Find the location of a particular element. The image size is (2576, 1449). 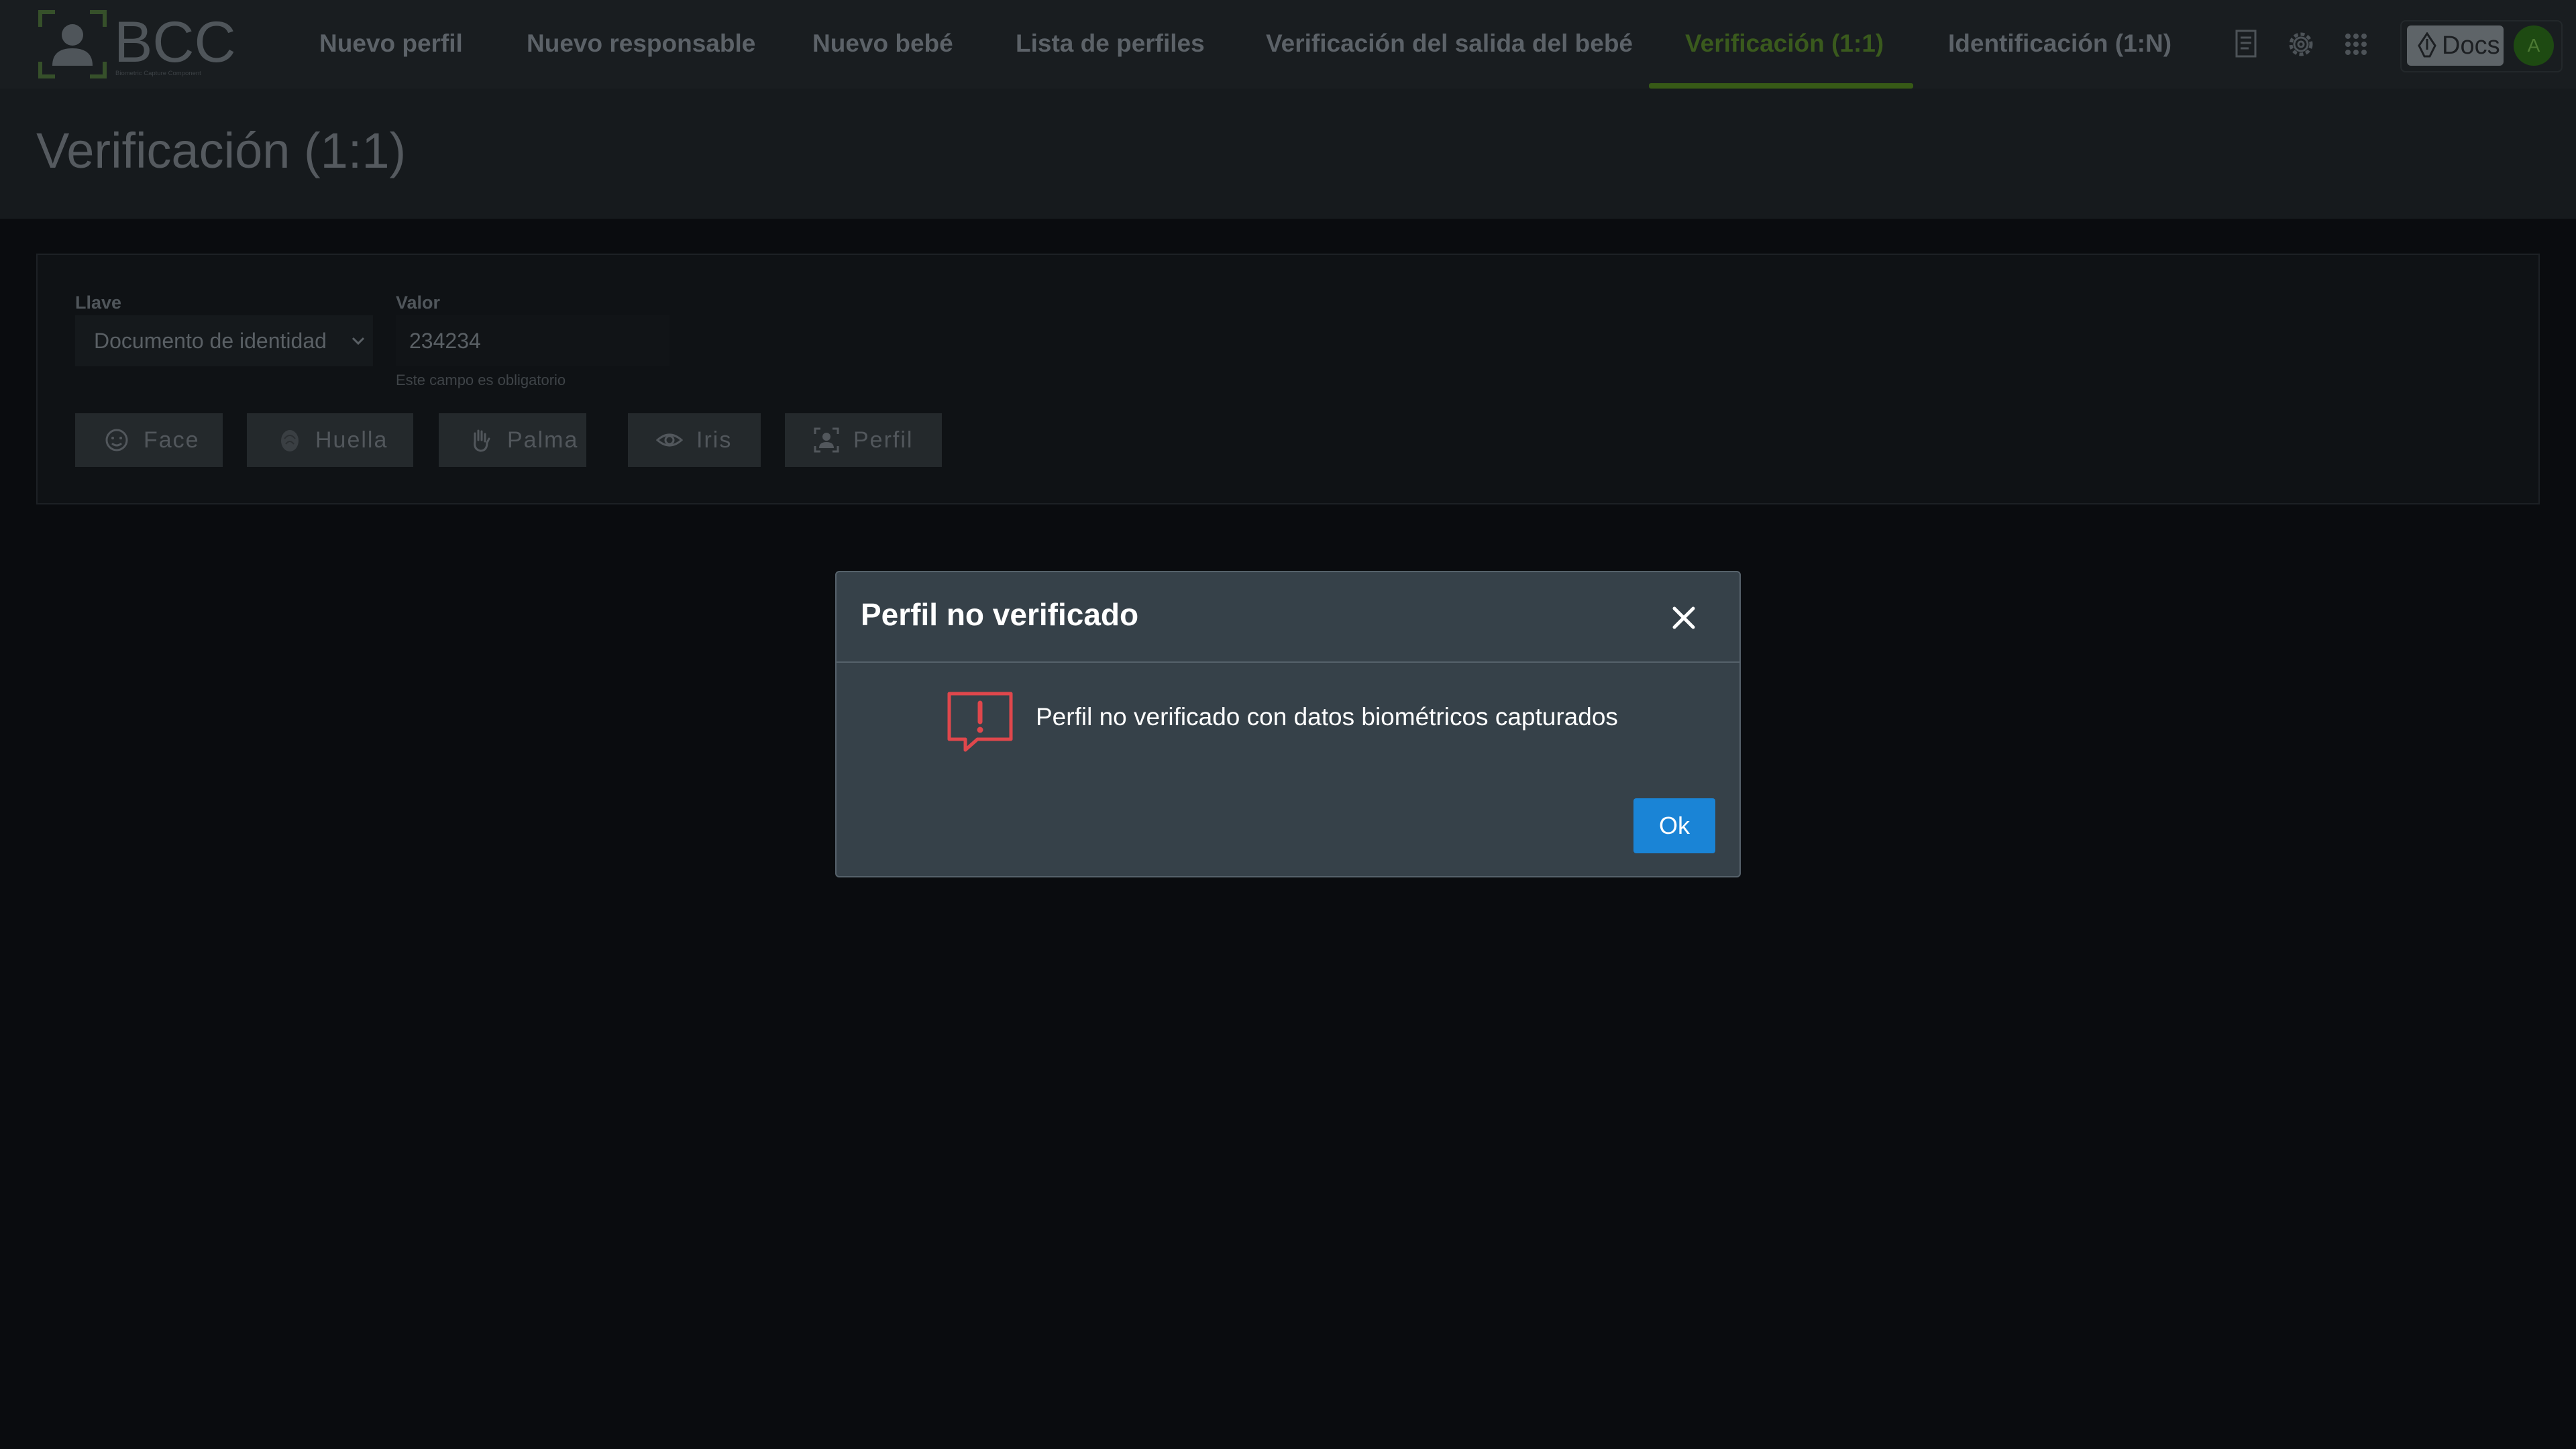

iris-button-label: Iris is located at coordinates (714, 440).